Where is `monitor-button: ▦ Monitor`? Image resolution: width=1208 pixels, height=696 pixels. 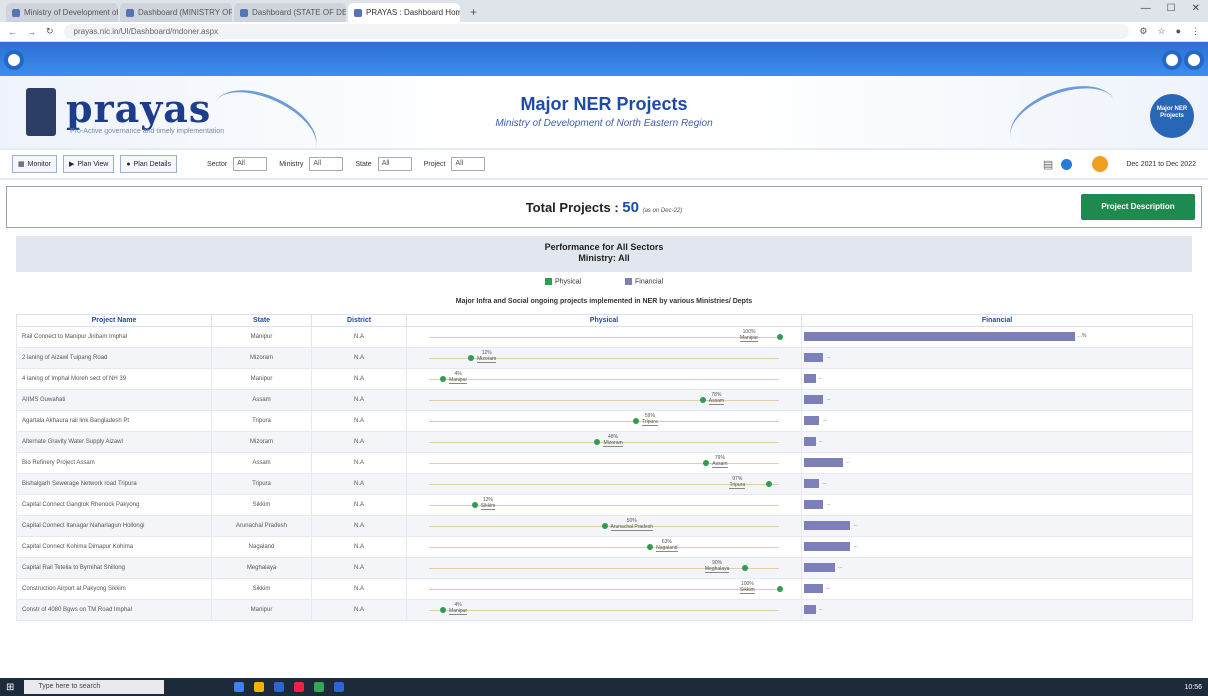
monitor-button: ▦ Monitor is located at coordinates (34, 164).